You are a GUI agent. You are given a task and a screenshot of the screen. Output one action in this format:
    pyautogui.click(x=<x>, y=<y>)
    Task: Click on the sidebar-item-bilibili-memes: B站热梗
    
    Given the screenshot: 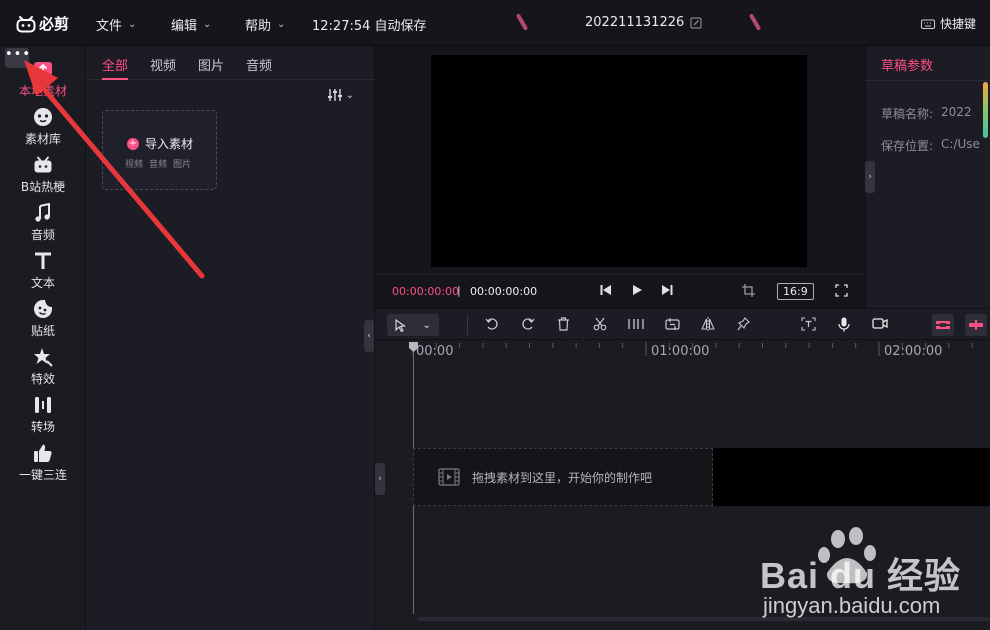 What is the action you would take?
    pyautogui.click(x=43, y=177)
    